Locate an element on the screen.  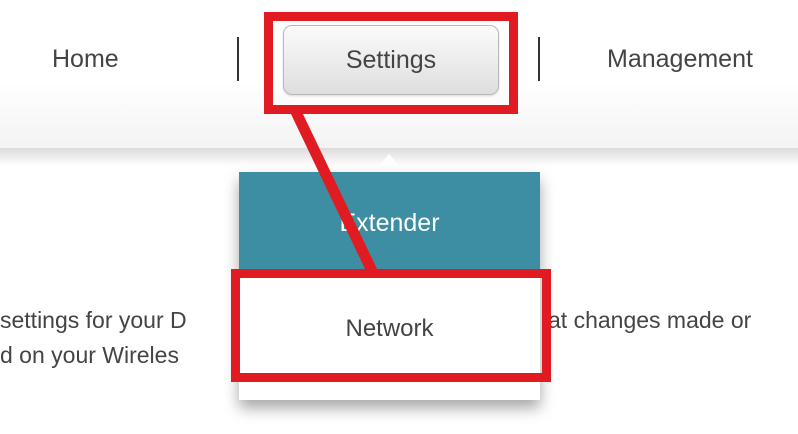
content-text-line1-left: settings for your D is located at coordinates (93, 320).